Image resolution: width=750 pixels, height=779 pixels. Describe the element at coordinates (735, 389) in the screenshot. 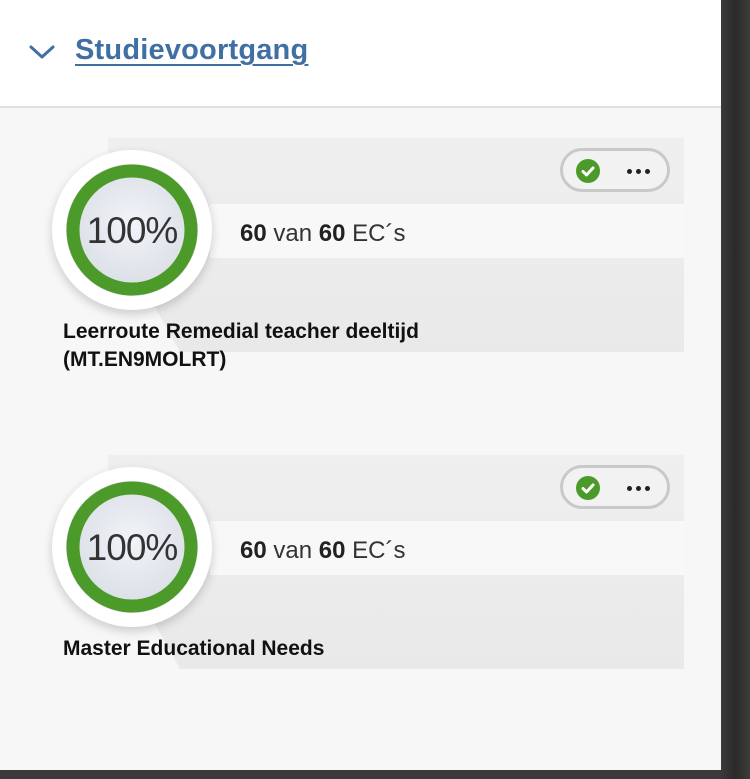

I see `scrollbar` at that location.